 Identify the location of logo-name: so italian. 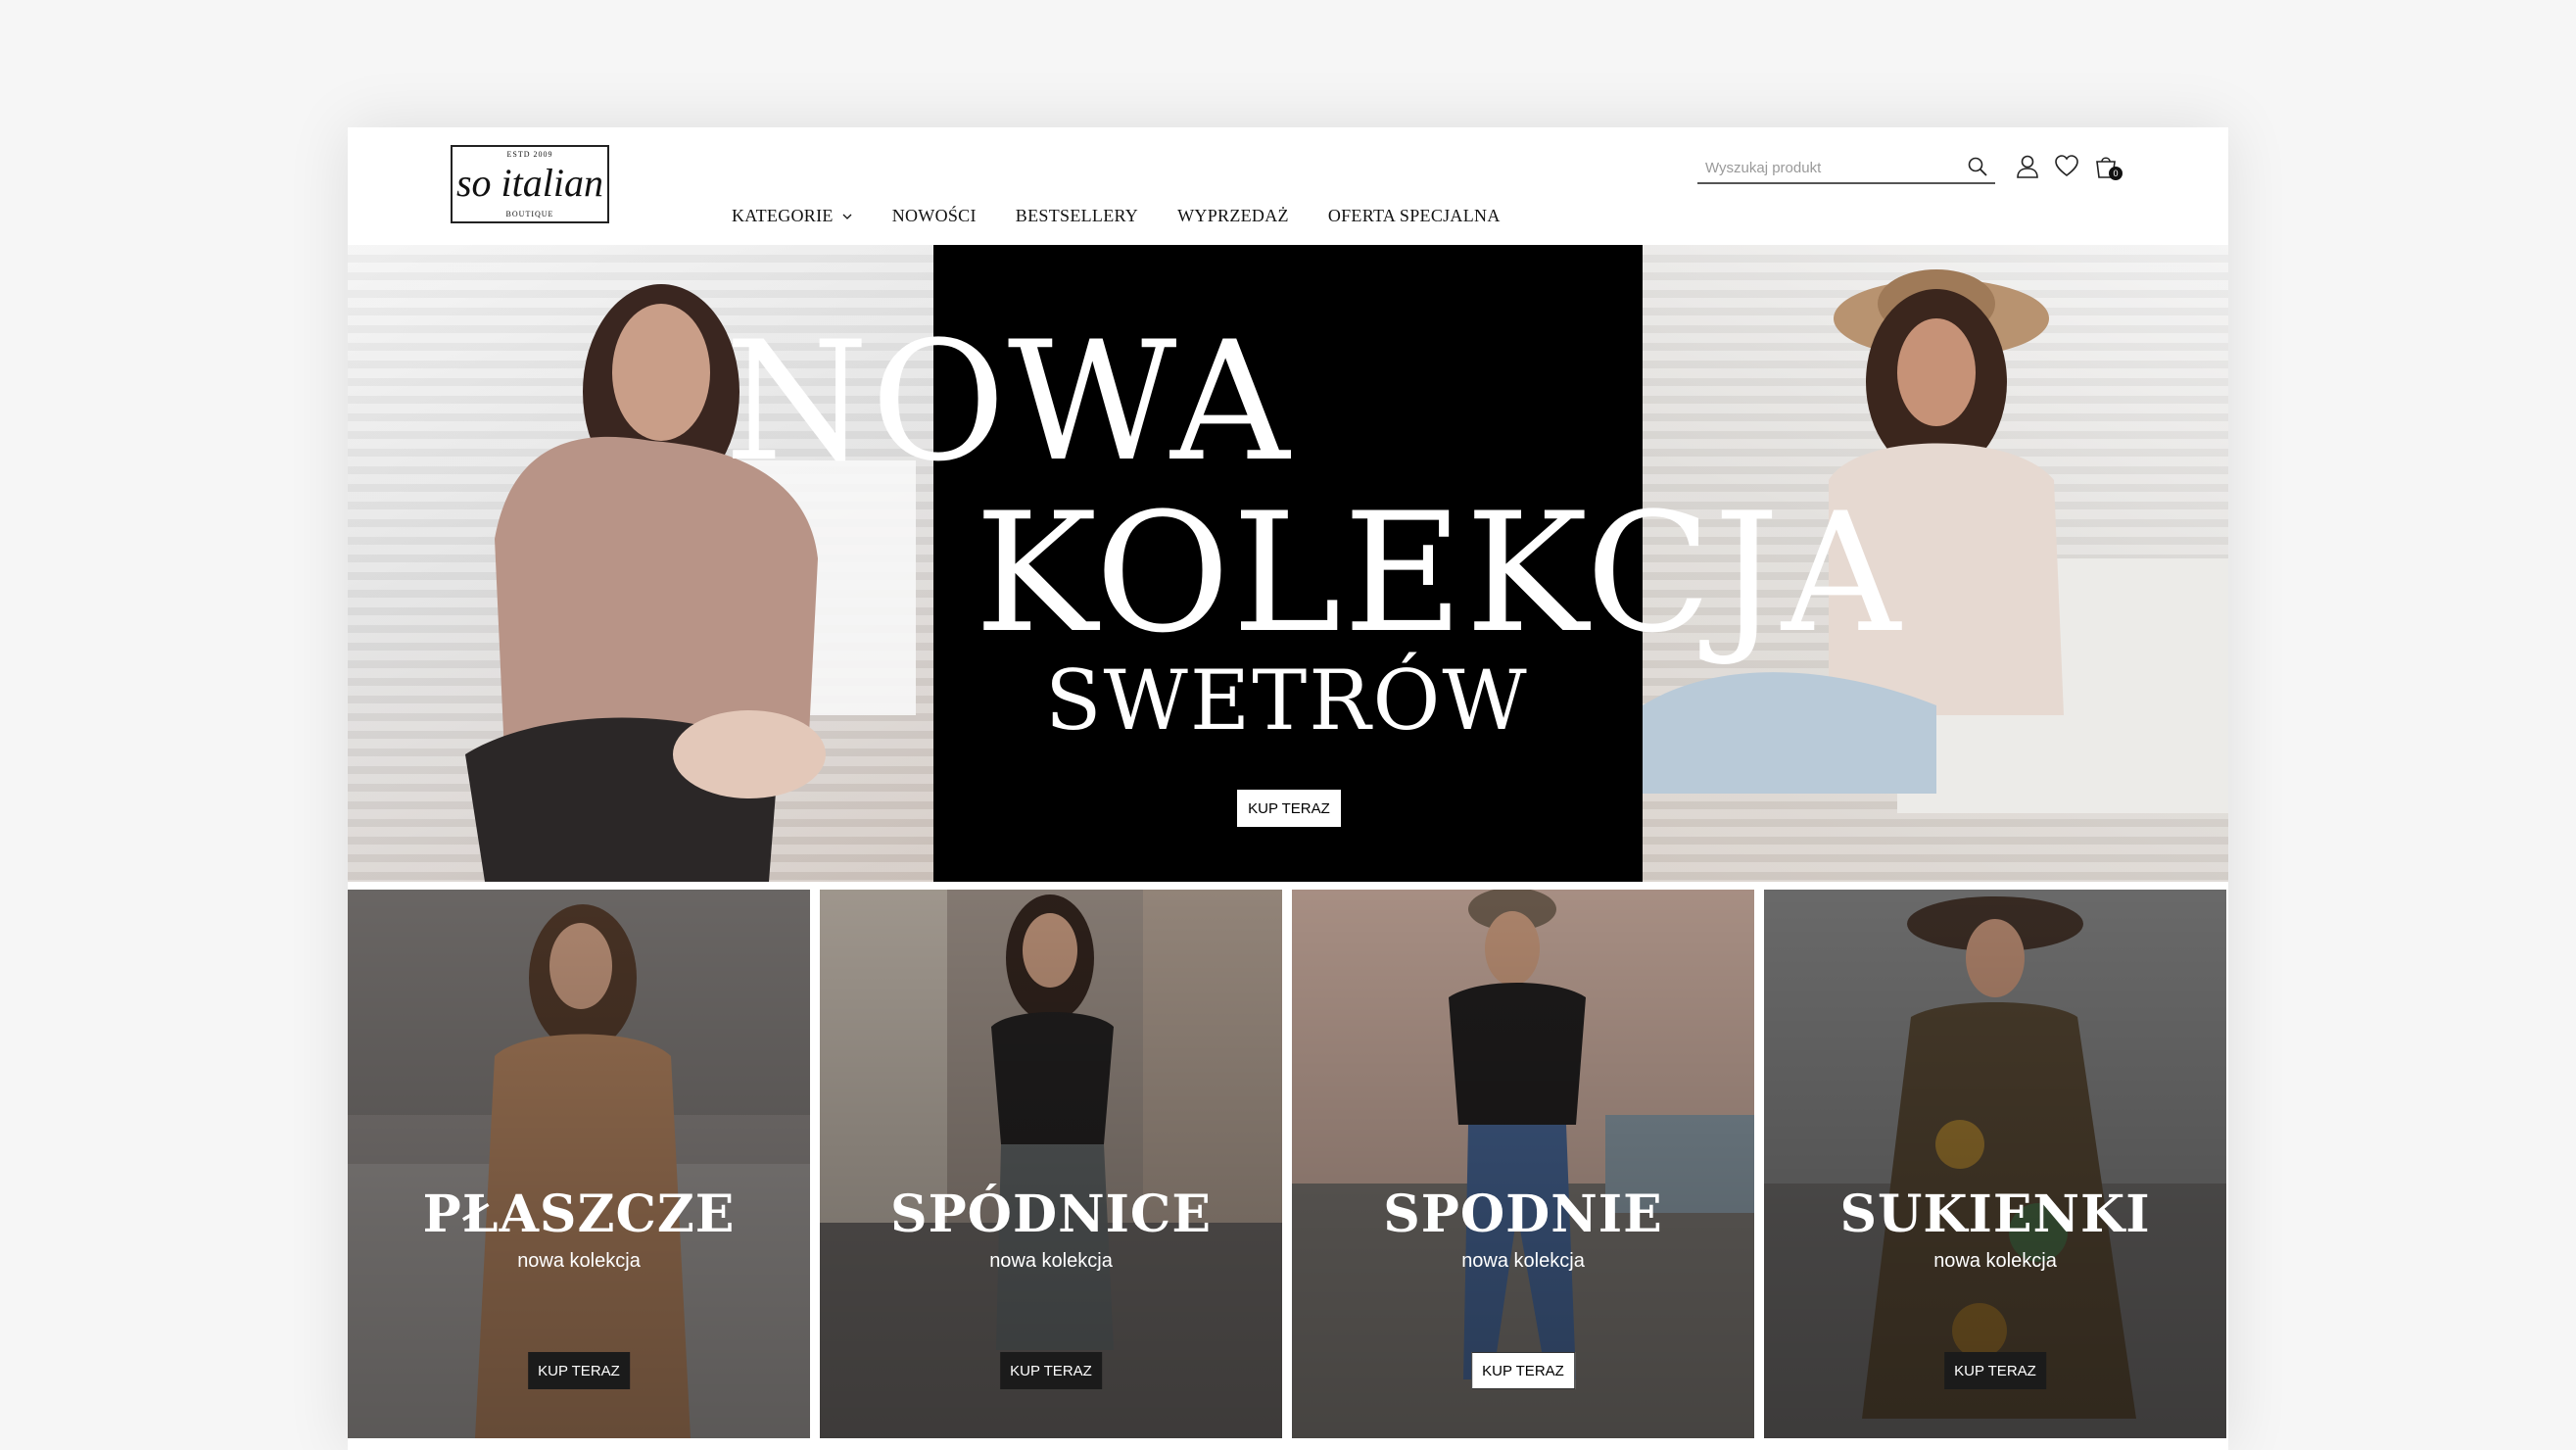
(530, 183).